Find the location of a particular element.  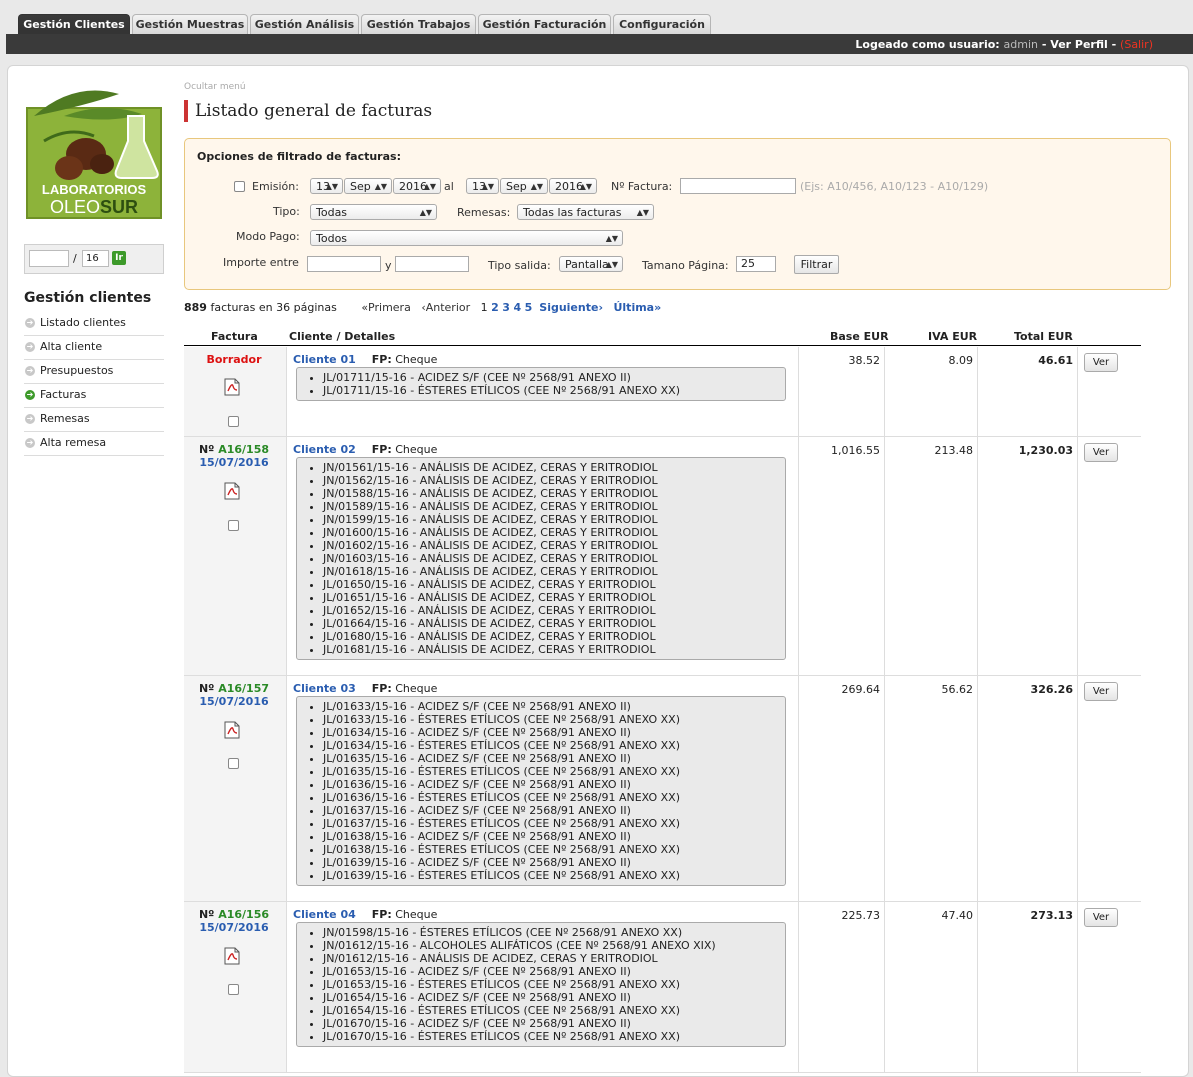

next-page-link: Siguiente› is located at coordinates (571, 307).